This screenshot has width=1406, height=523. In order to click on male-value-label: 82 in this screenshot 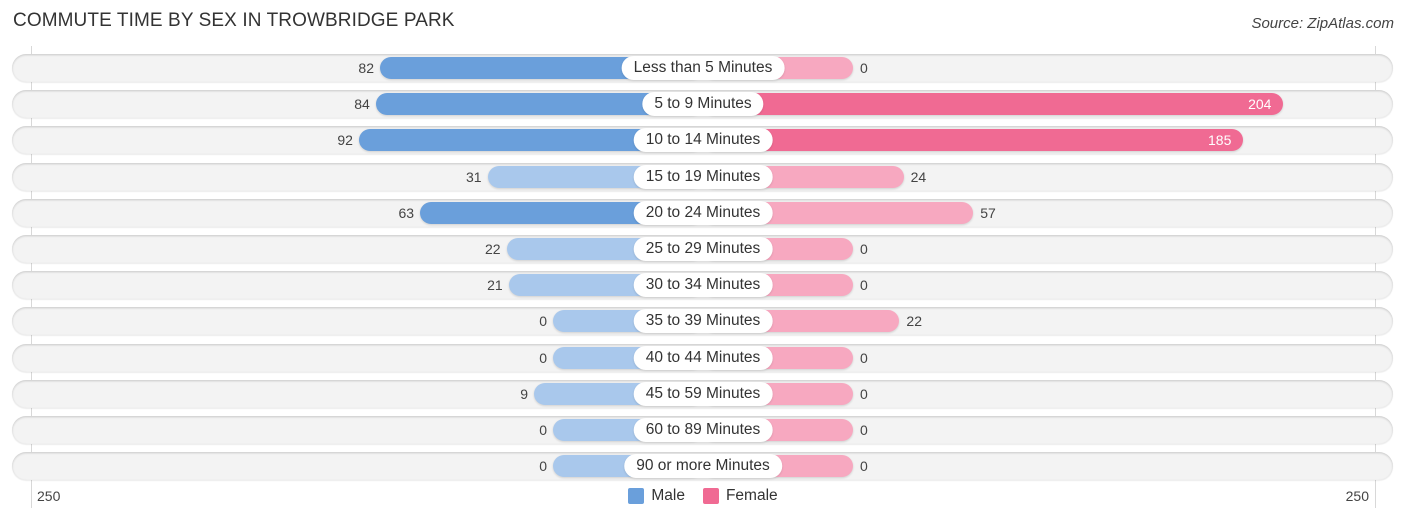, I will do `click(366, 68)`.